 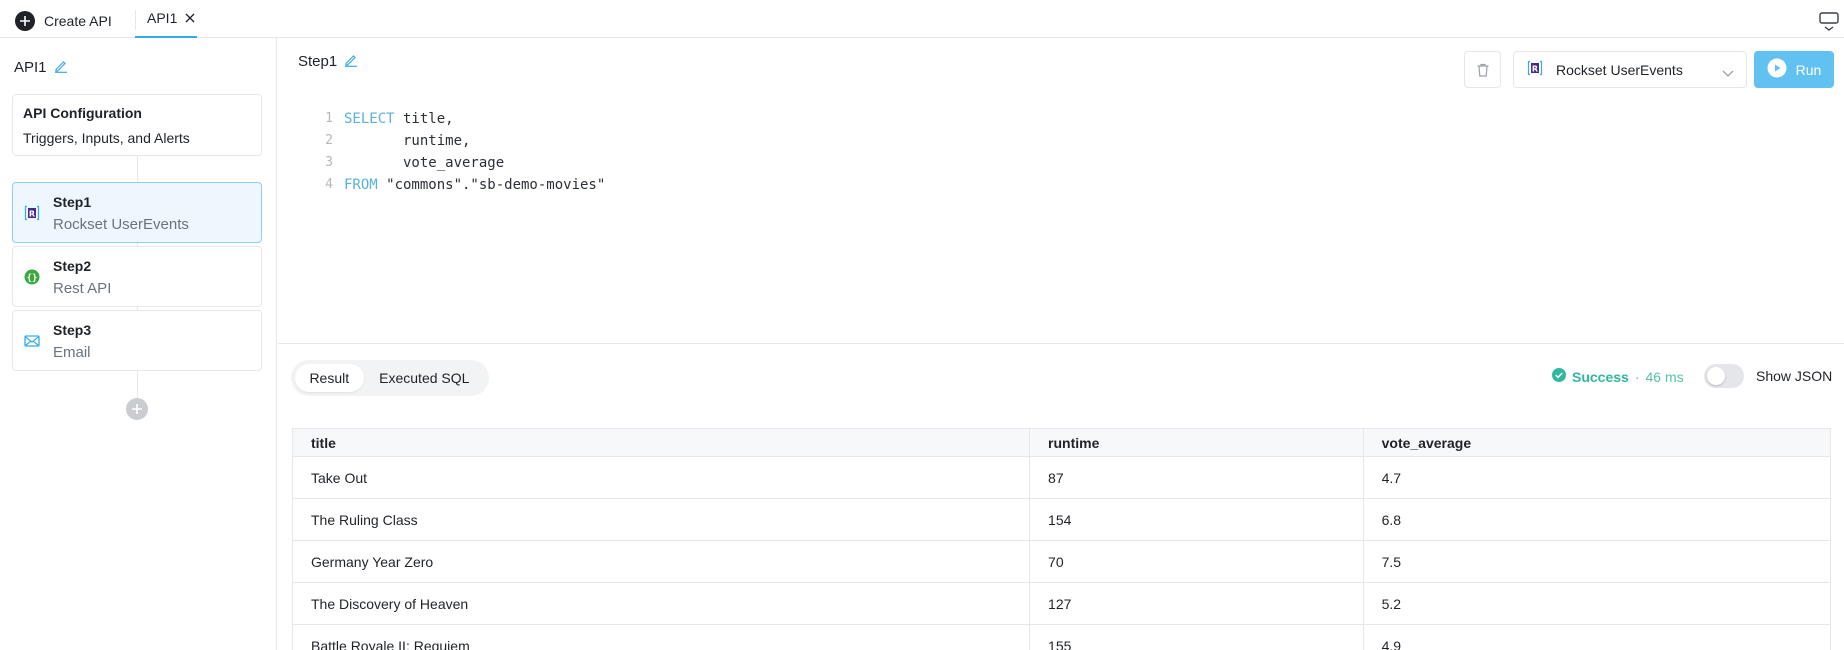 I want to click on sidebar-step-1: R Step1 Rockset UserEvents, so click(x=137, y=212).